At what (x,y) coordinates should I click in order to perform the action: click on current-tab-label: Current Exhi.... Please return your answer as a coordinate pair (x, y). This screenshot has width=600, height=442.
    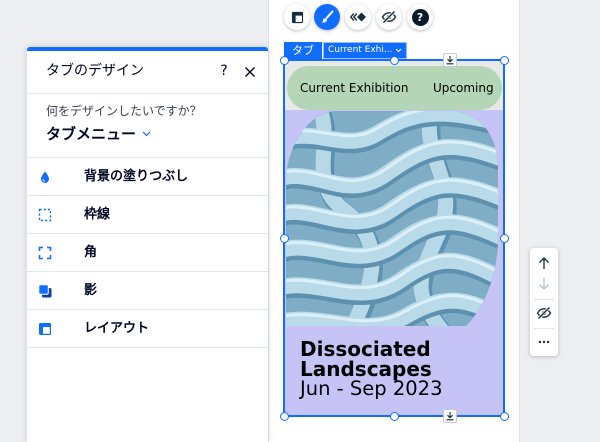
    Looking at the image, I should click on (360, 50).